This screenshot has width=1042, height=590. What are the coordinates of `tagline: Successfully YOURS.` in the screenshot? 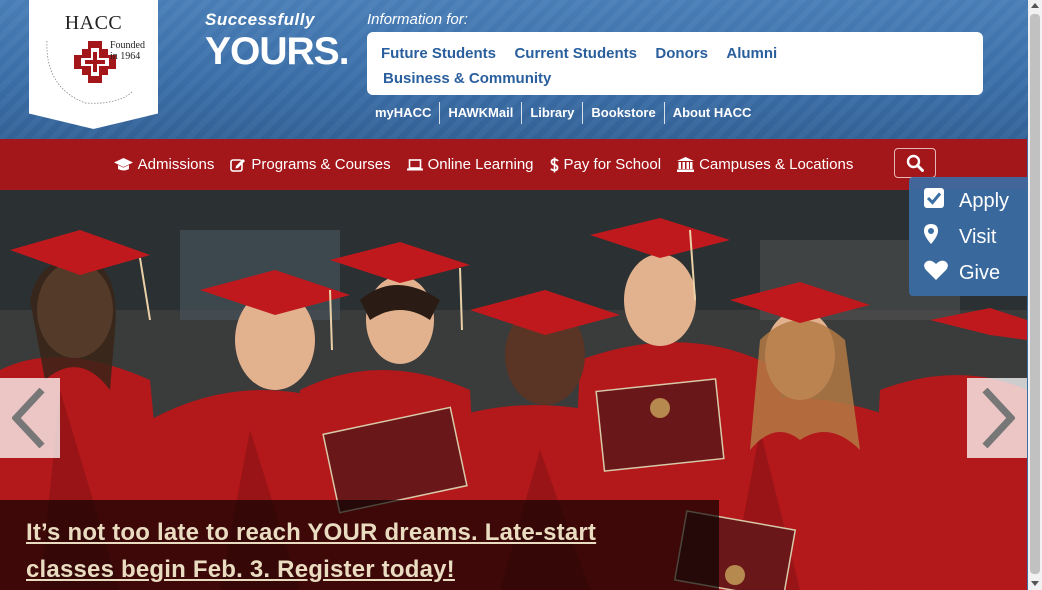 It's located at (277, 41).